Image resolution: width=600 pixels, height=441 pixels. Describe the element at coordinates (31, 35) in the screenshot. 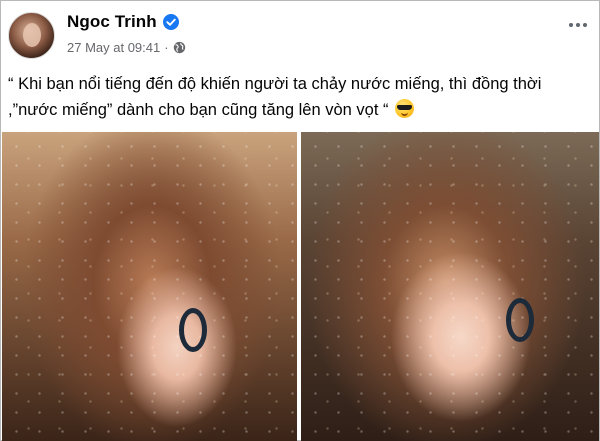

I see `author-avatar` at that location.